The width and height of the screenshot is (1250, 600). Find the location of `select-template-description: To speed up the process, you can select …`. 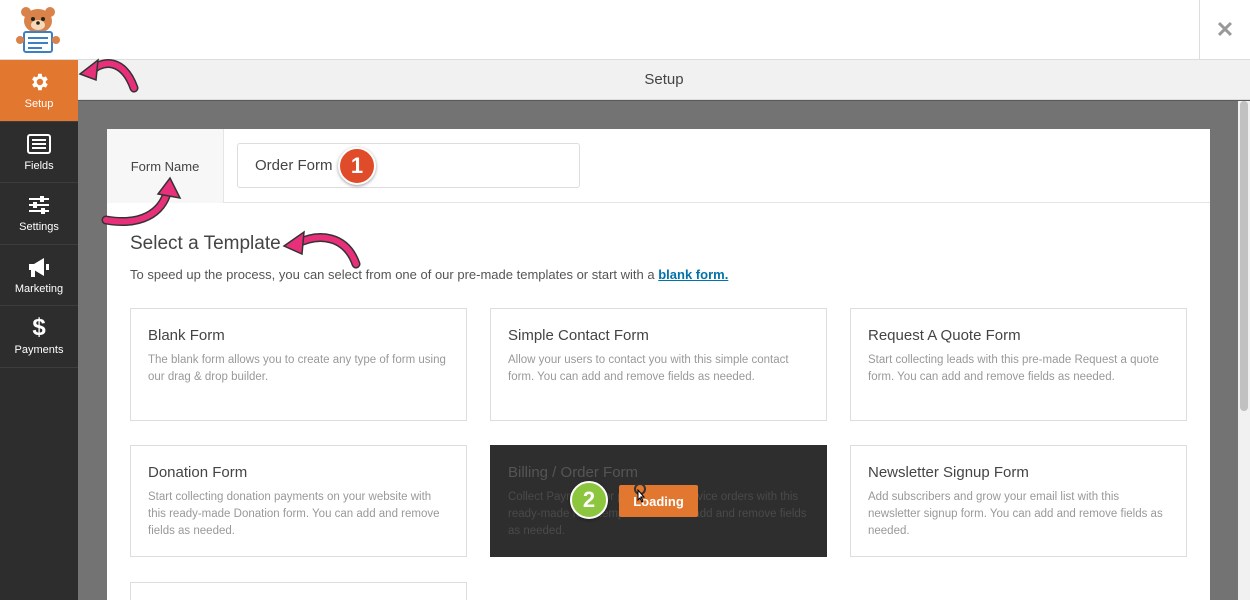

select-template-description: To speed up the process, you can select … is located at coordinates (429, 274).